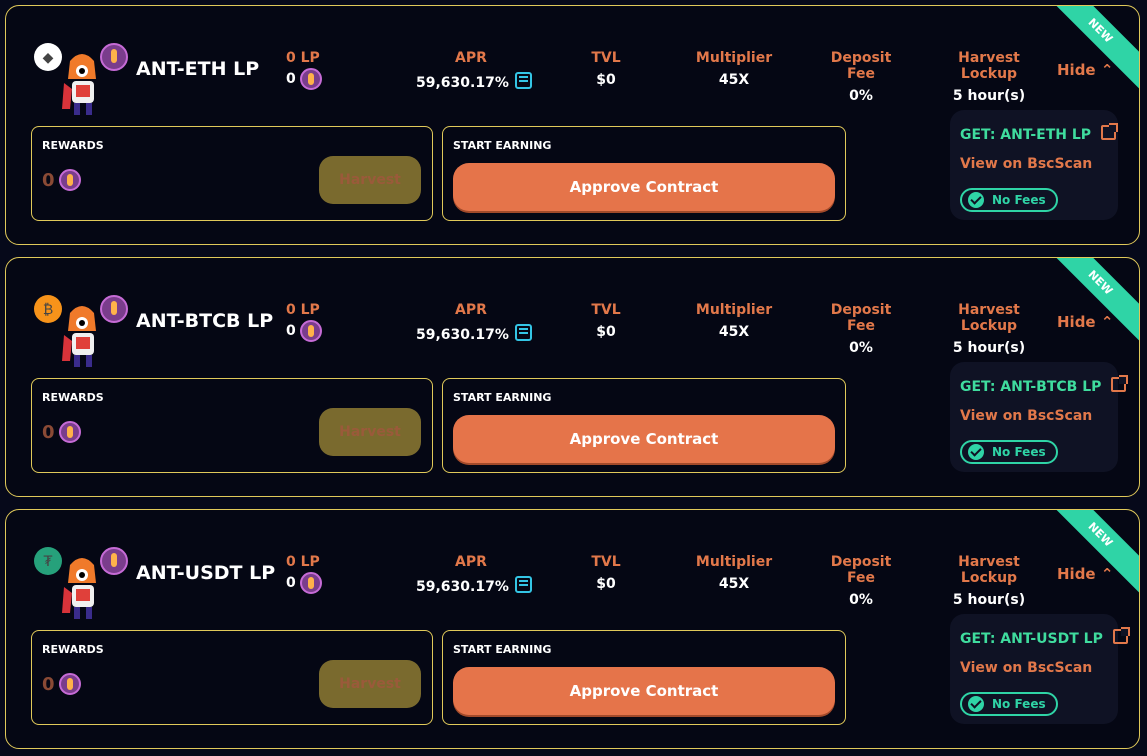 This screenshot has height=756, width=1147. I want to click on get-lp-link: GET: ANT-BTCB LP, so click(1044, 385).